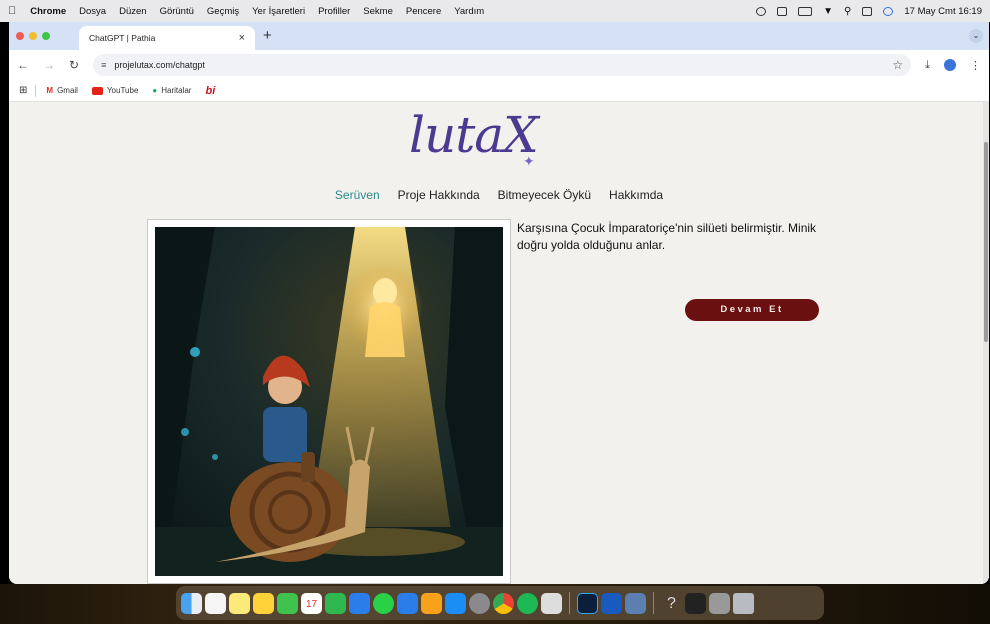  What do you see at coordinates (927, 65) in the screenshot?
I see `download-icon: ⤓` at bounding box center [927, 65].